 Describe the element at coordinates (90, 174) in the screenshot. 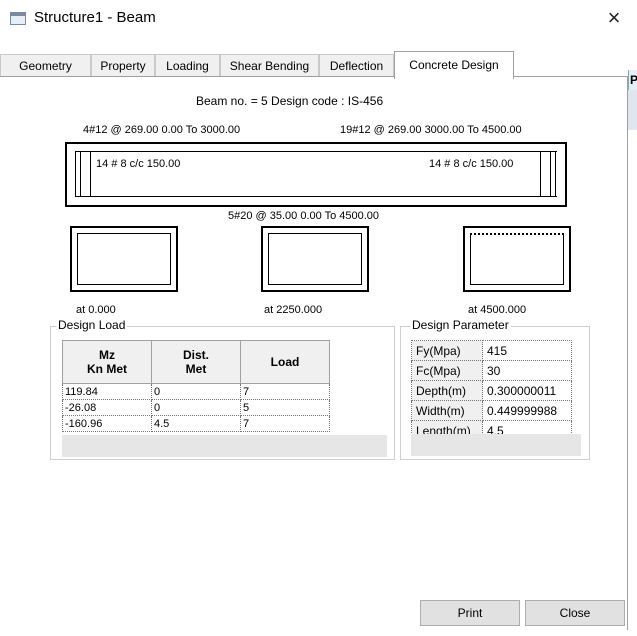

I see `left-stirrup-line` at that location.